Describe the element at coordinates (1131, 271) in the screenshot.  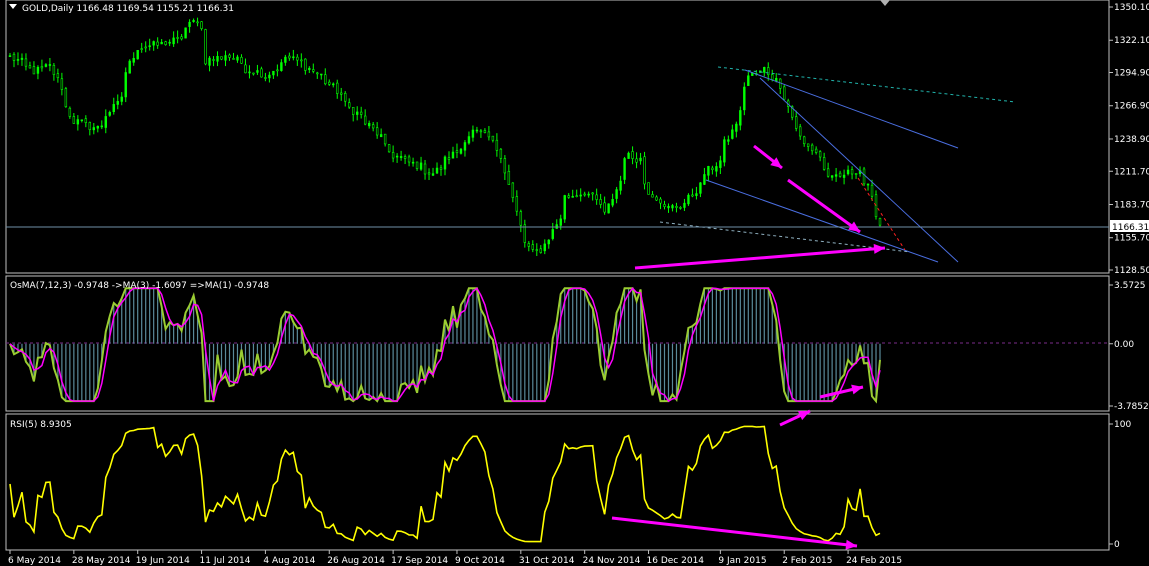
I see `price-tick-label: 1128.50` at that location.